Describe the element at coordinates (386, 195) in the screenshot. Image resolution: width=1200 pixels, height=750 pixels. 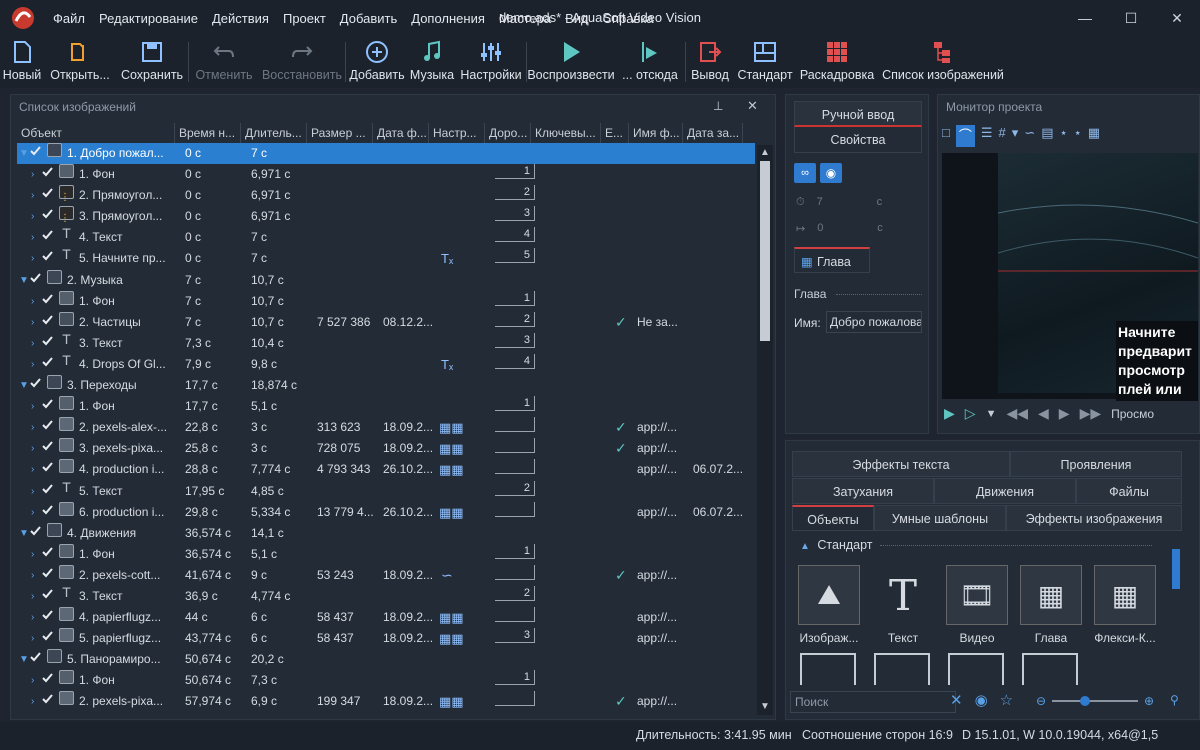
I see `table-row: › ⋮ 2. Прямоугол... 0 с 6,971 с 2` at that location.